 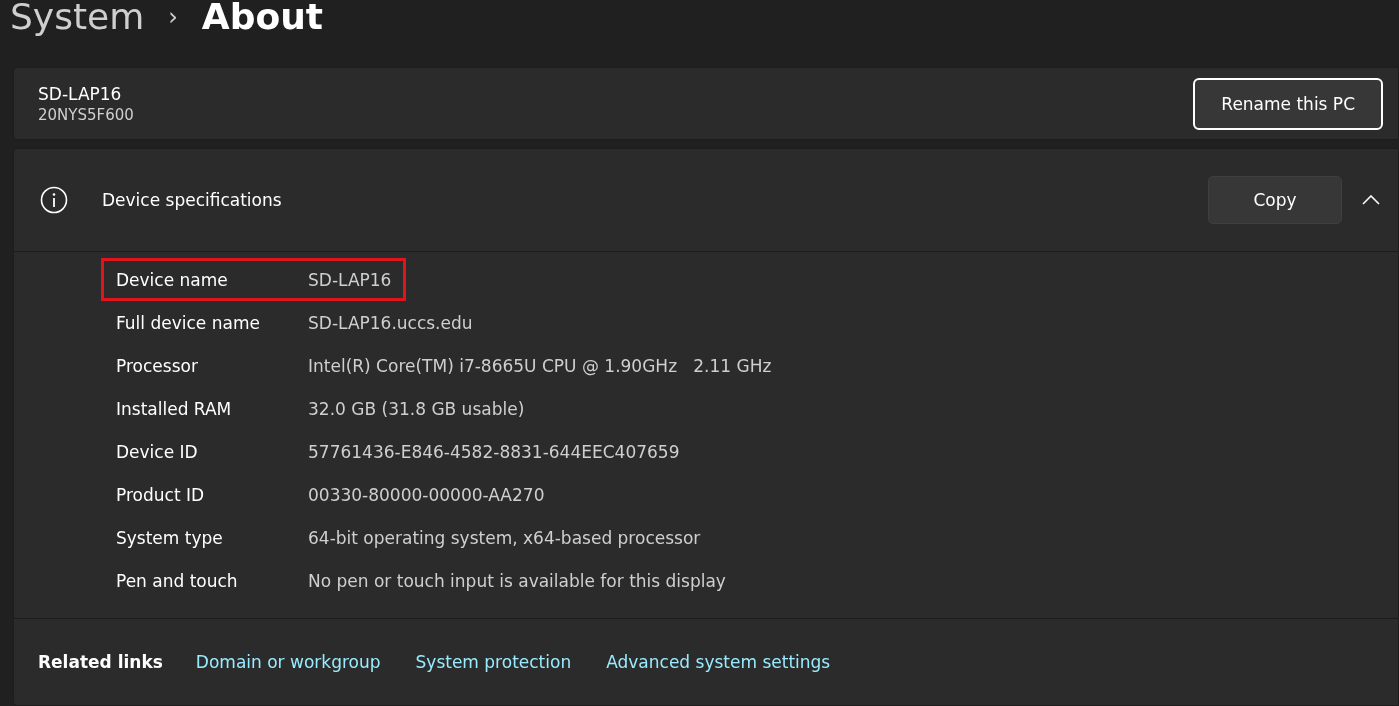 What do you see at coordinates (1288, 103) in the screenshot?
I see `rename-button: Rename this PC` at bounding box center [1288, 103].